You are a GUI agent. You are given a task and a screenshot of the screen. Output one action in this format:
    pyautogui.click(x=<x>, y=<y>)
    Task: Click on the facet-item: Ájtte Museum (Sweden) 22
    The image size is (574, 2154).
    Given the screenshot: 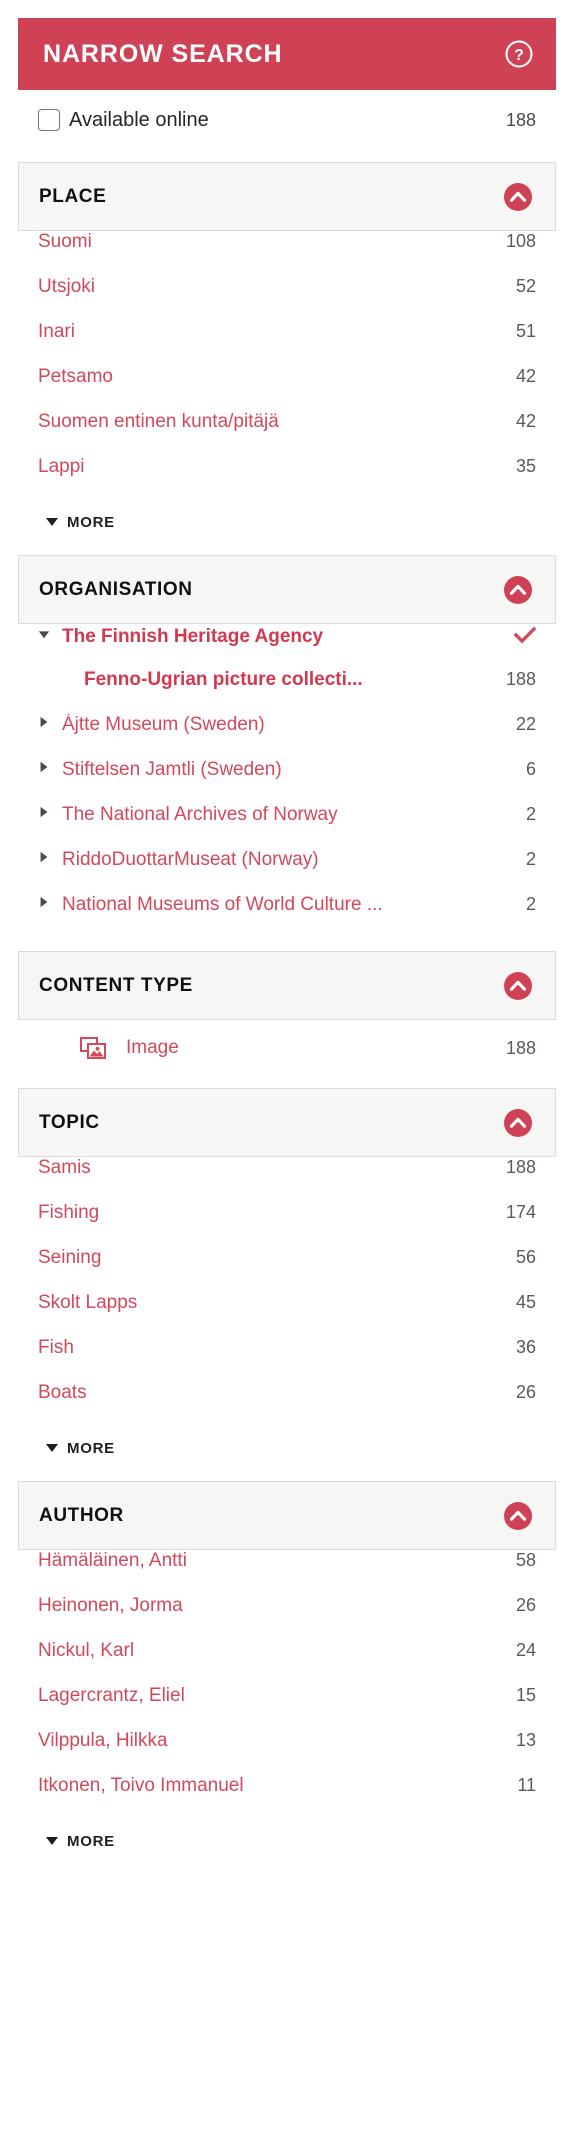 What is the action you would take?
    pyautogui.click(x=287, y=736)
    